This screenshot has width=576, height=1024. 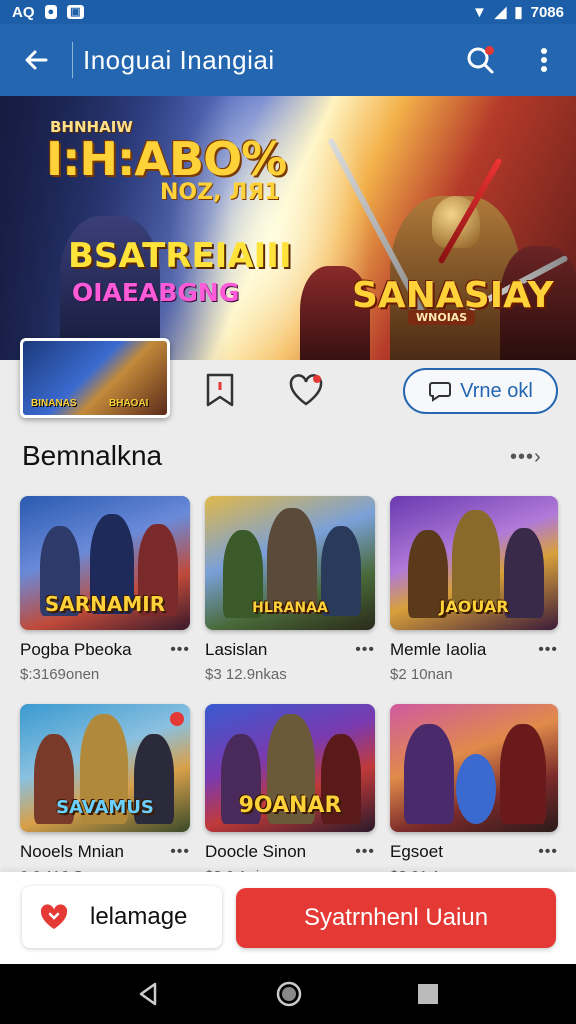 What do you see at coordinates (290, 768) in the screenshot?
I see `game-card-art: 9OANAR` at bounding box center [290, 768].